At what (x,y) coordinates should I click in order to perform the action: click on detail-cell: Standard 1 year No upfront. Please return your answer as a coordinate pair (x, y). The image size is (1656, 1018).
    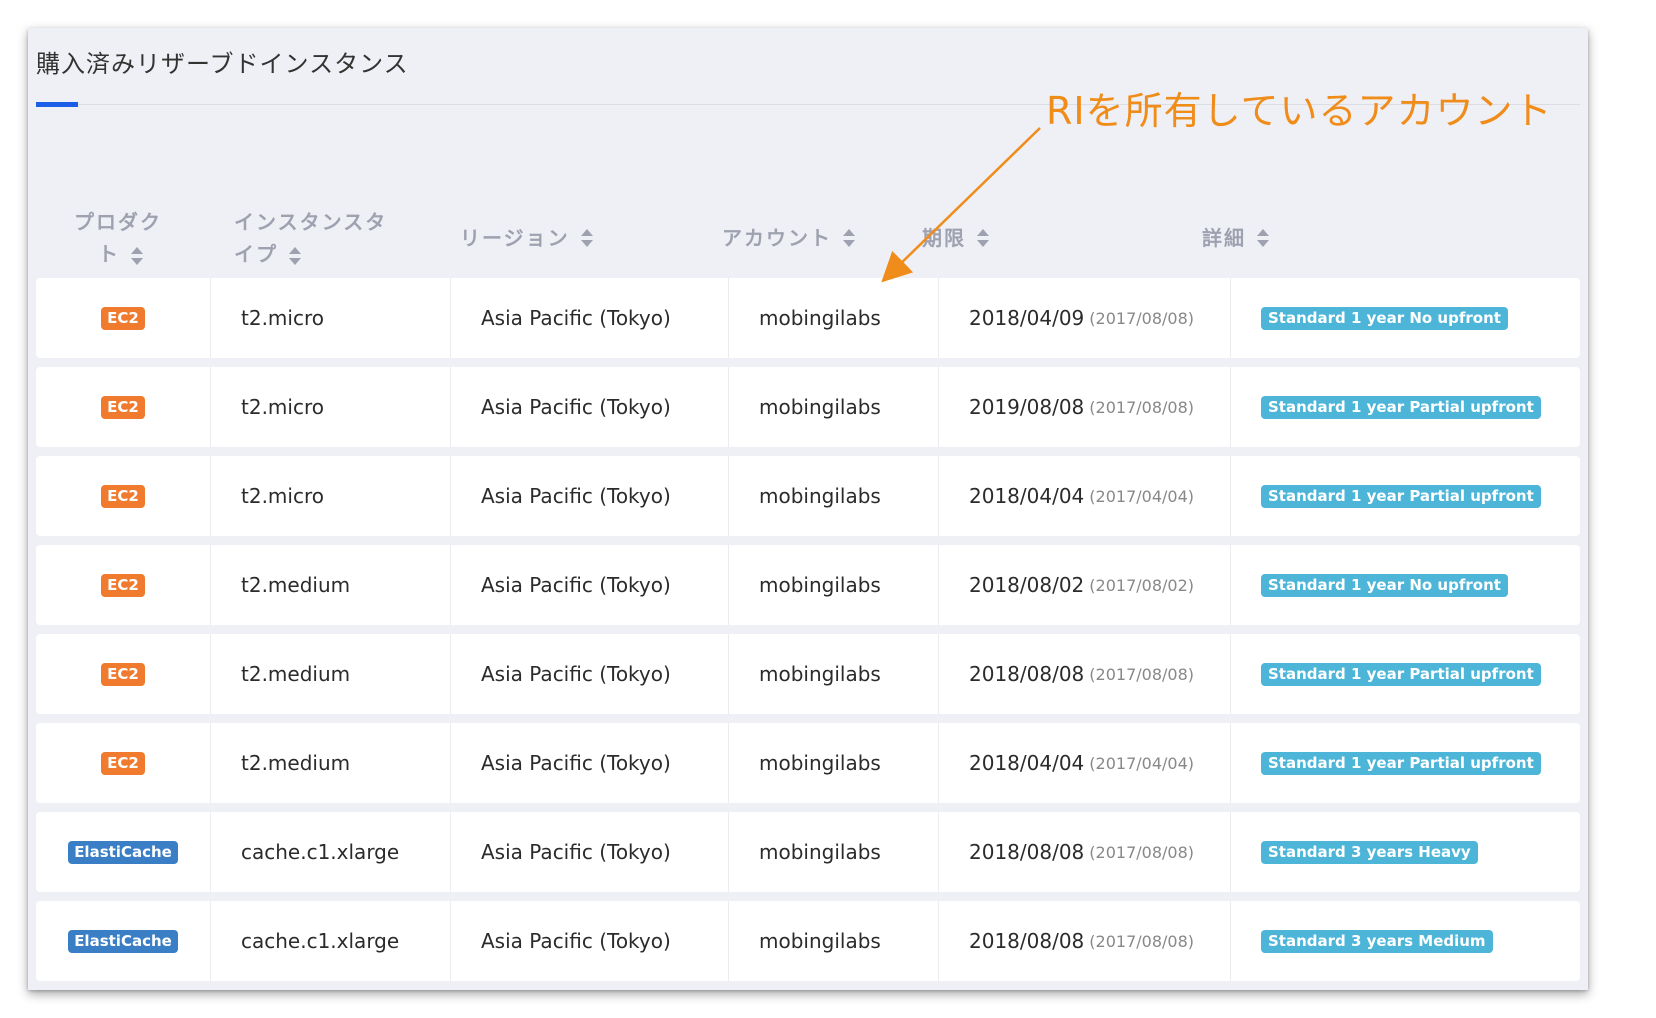
    Looking at the image, I should click on (1405, 585).